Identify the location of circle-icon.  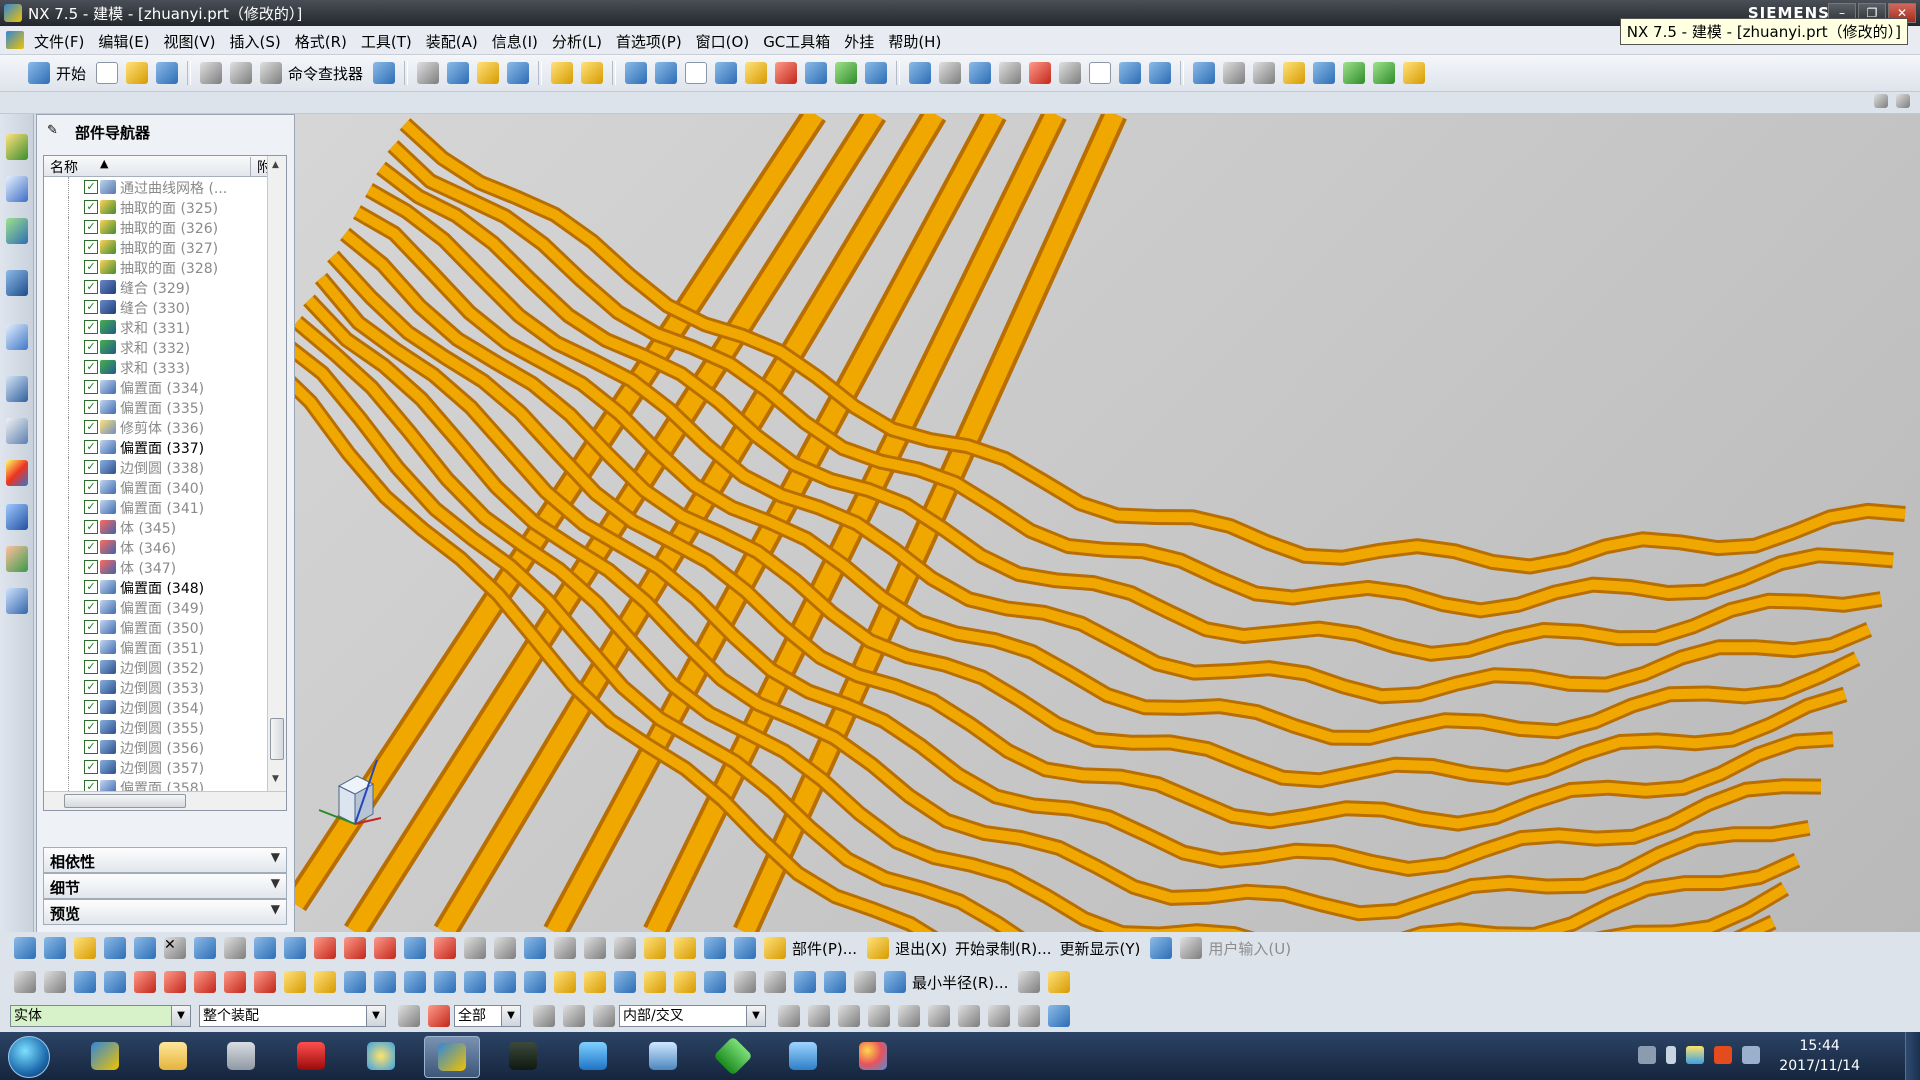
(115, 982).